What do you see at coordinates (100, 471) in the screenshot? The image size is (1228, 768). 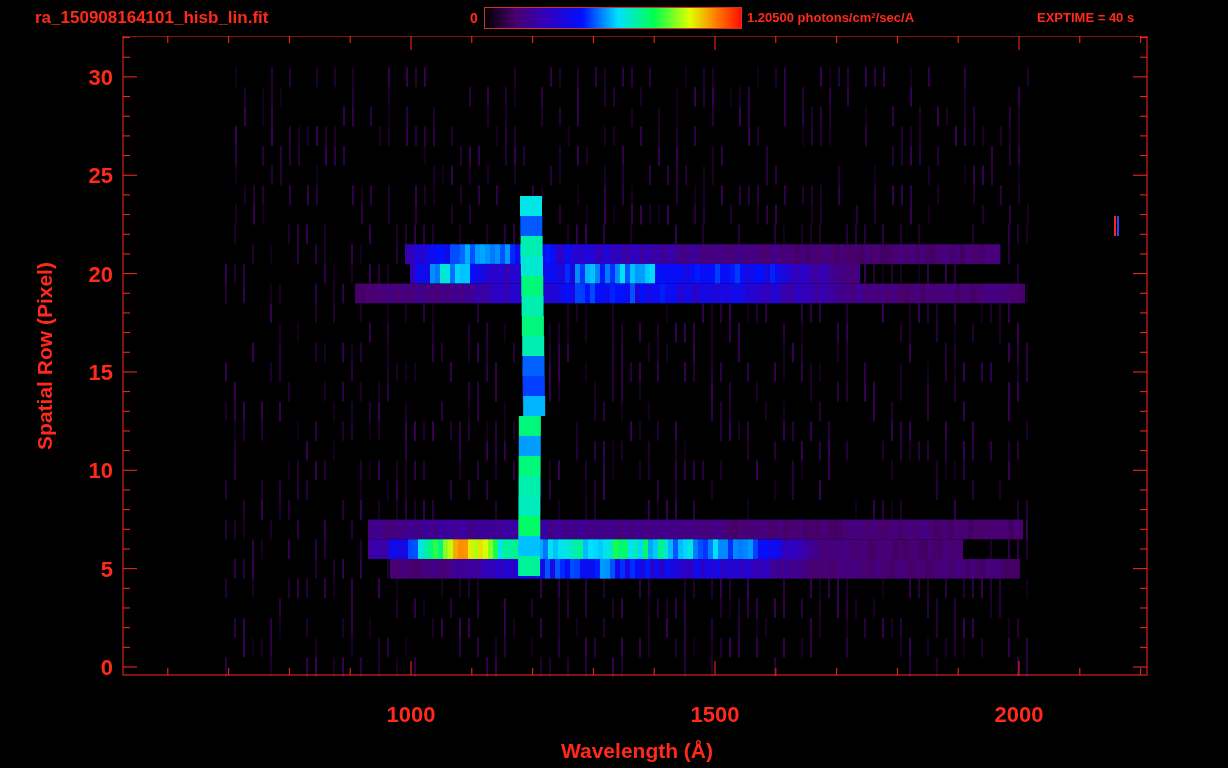 I see `y-tick-label: 10` at bounding box center [100, 471].